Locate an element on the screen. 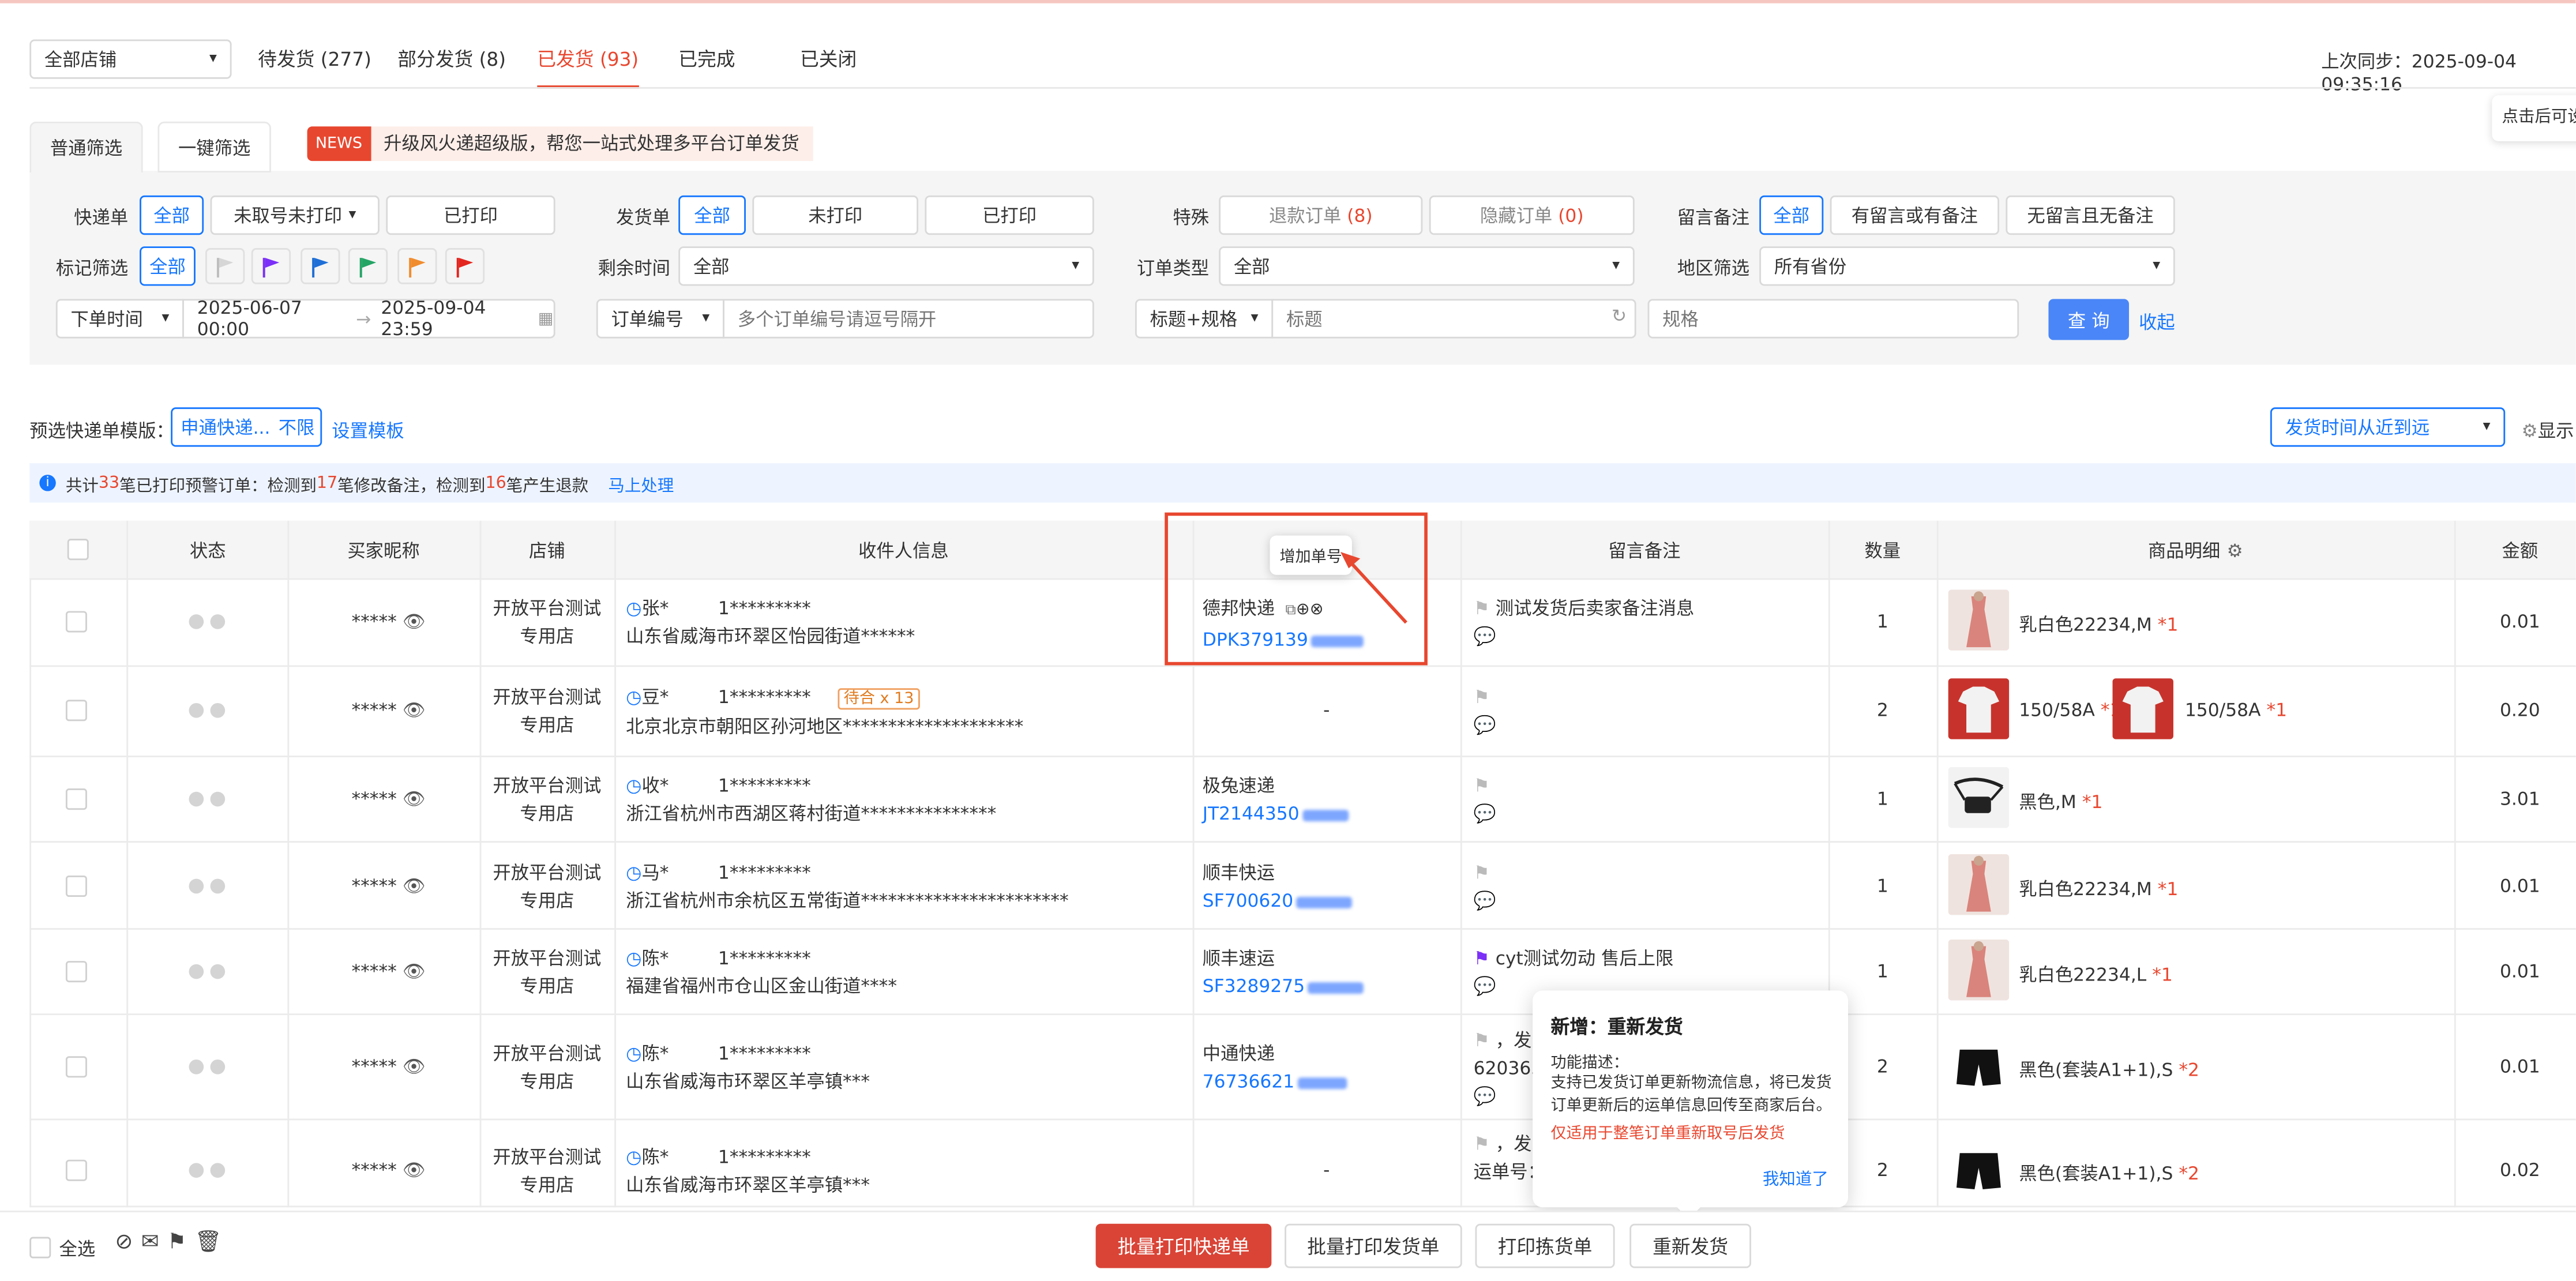 This screenshot has width=2576, height=1281. batch-print-ship-button: 批量打印发货单 is located at coordinates (1373, 1245).